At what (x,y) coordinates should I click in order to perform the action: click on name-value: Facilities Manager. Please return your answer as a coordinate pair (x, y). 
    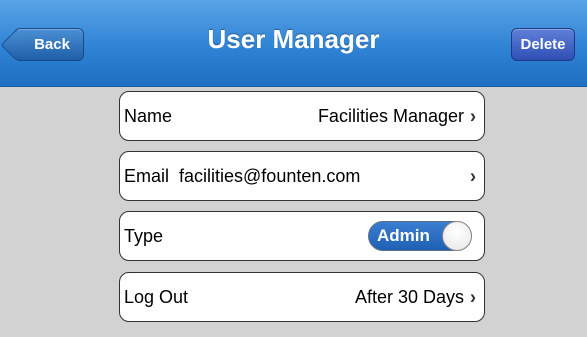
    Looking at the image, I should click on (390, 115).